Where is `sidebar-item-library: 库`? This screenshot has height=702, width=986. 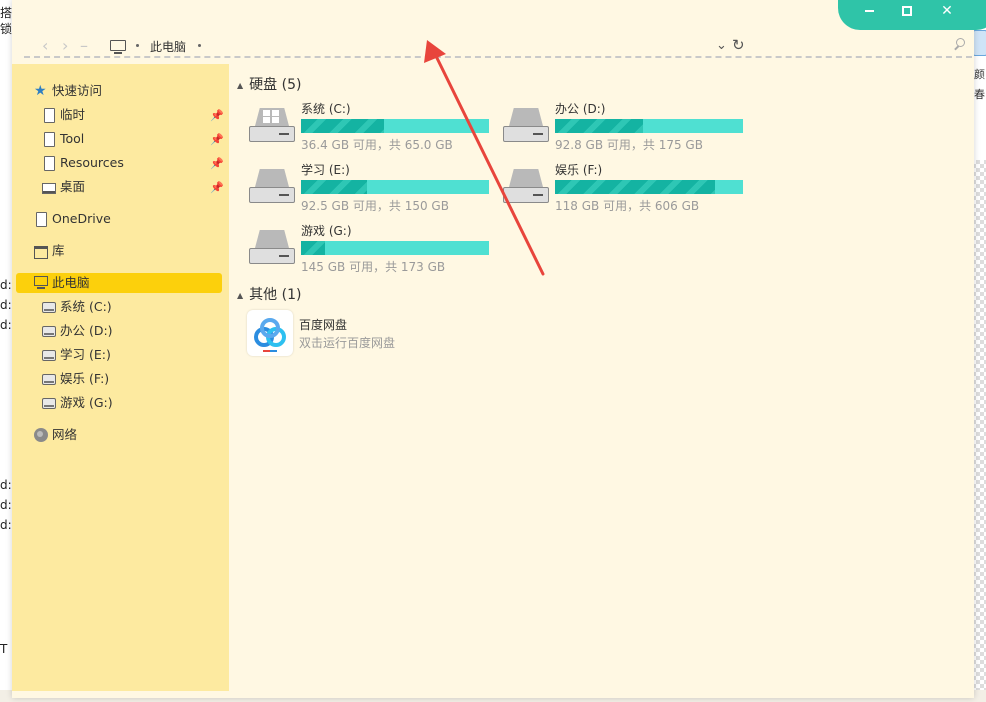 sidebar-item-library: 库 is located at coordinates (119, 251).